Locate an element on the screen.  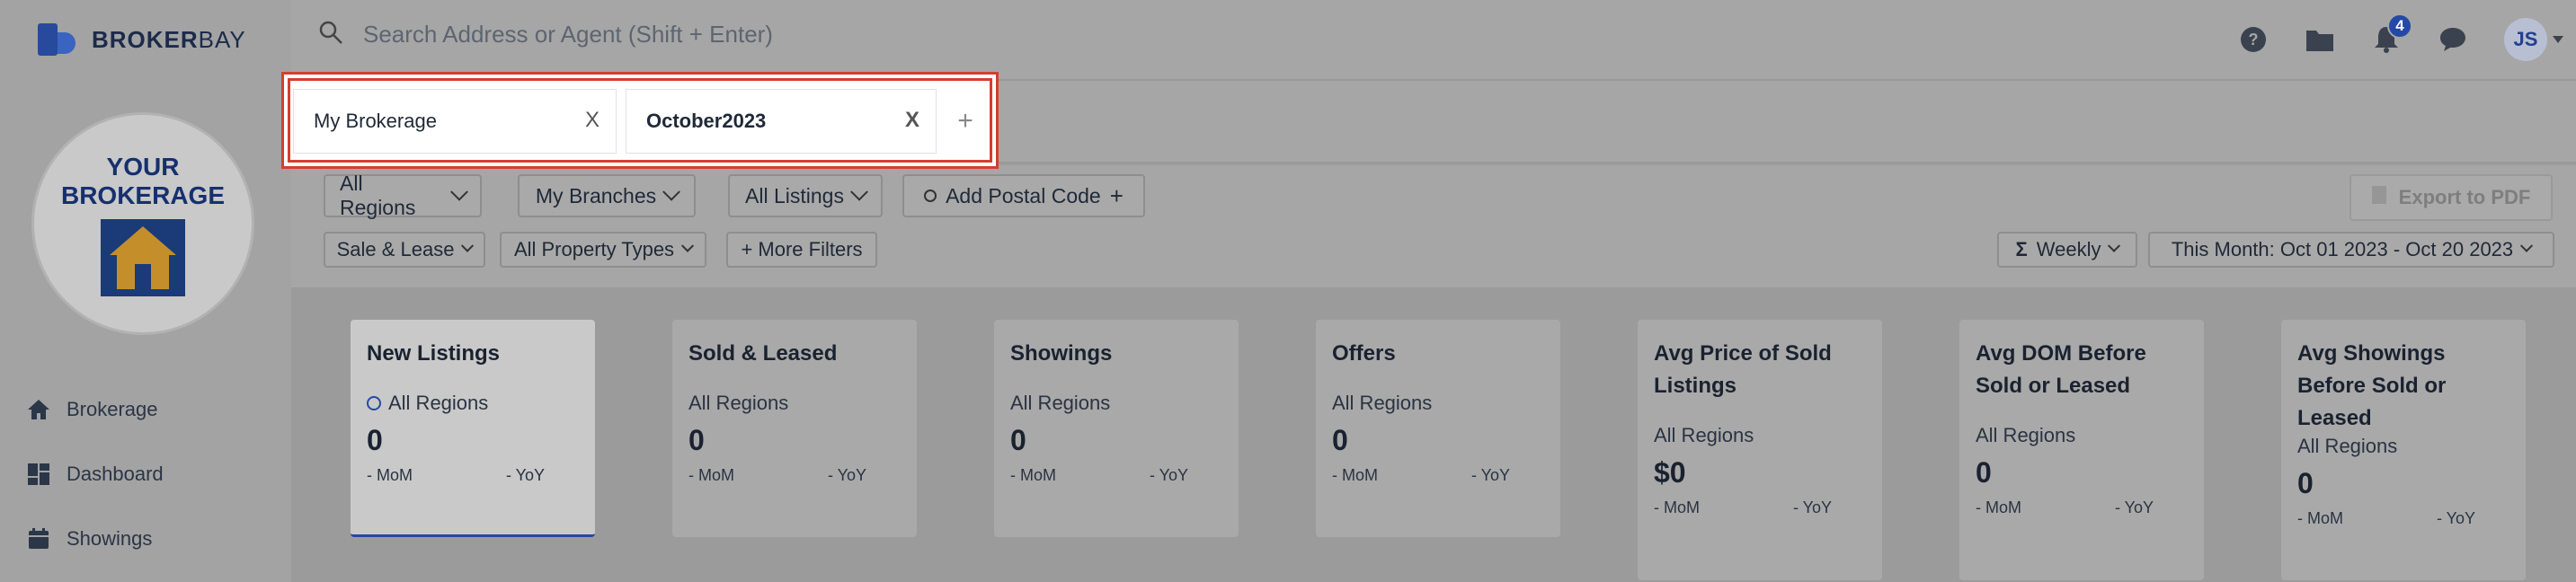
add-postal-code-button: Add Postal Code + is located at coordinates (1023, 195).